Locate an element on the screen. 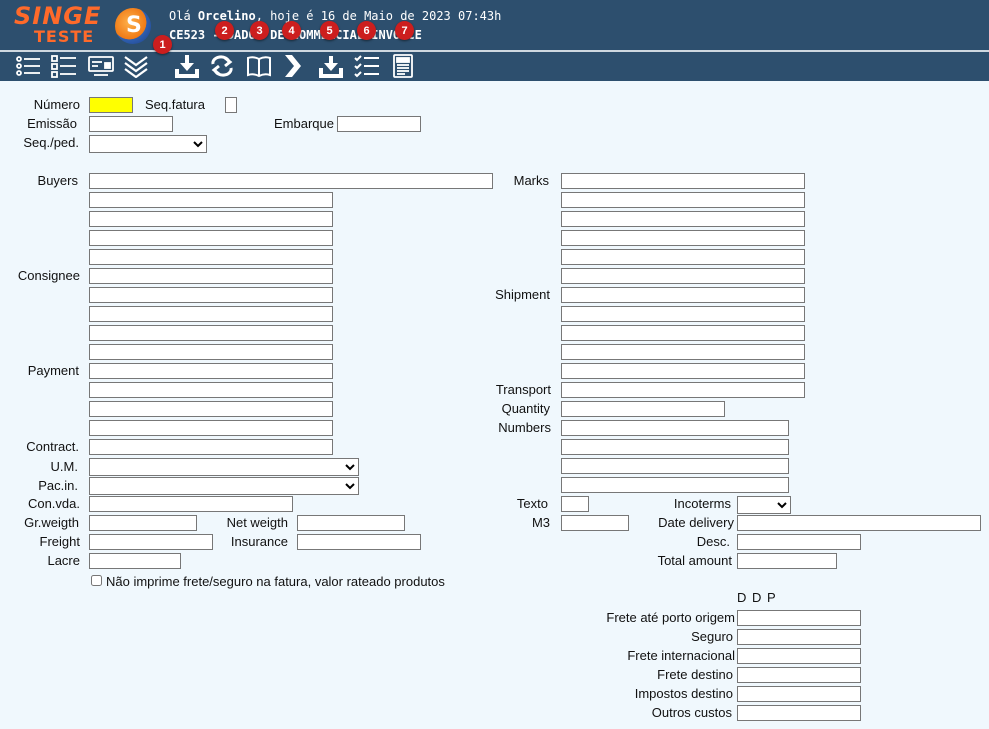 The width and height of the screenshot is (989, 729). outros-custos-input is located at coordinates (799, 713).